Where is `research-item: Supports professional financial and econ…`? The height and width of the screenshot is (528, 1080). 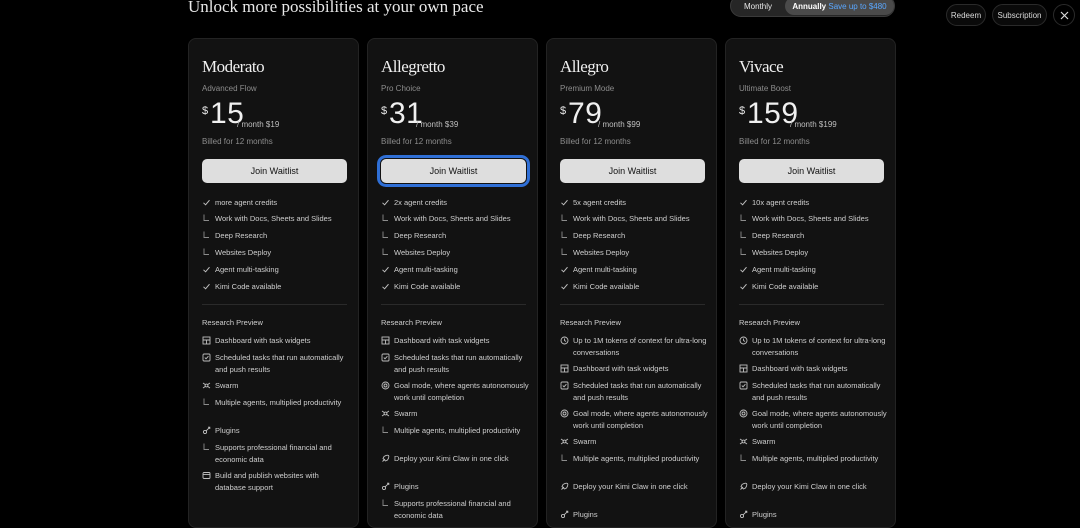 research-item: Supports professional financial and econ… is located at coordinates (455, 509).